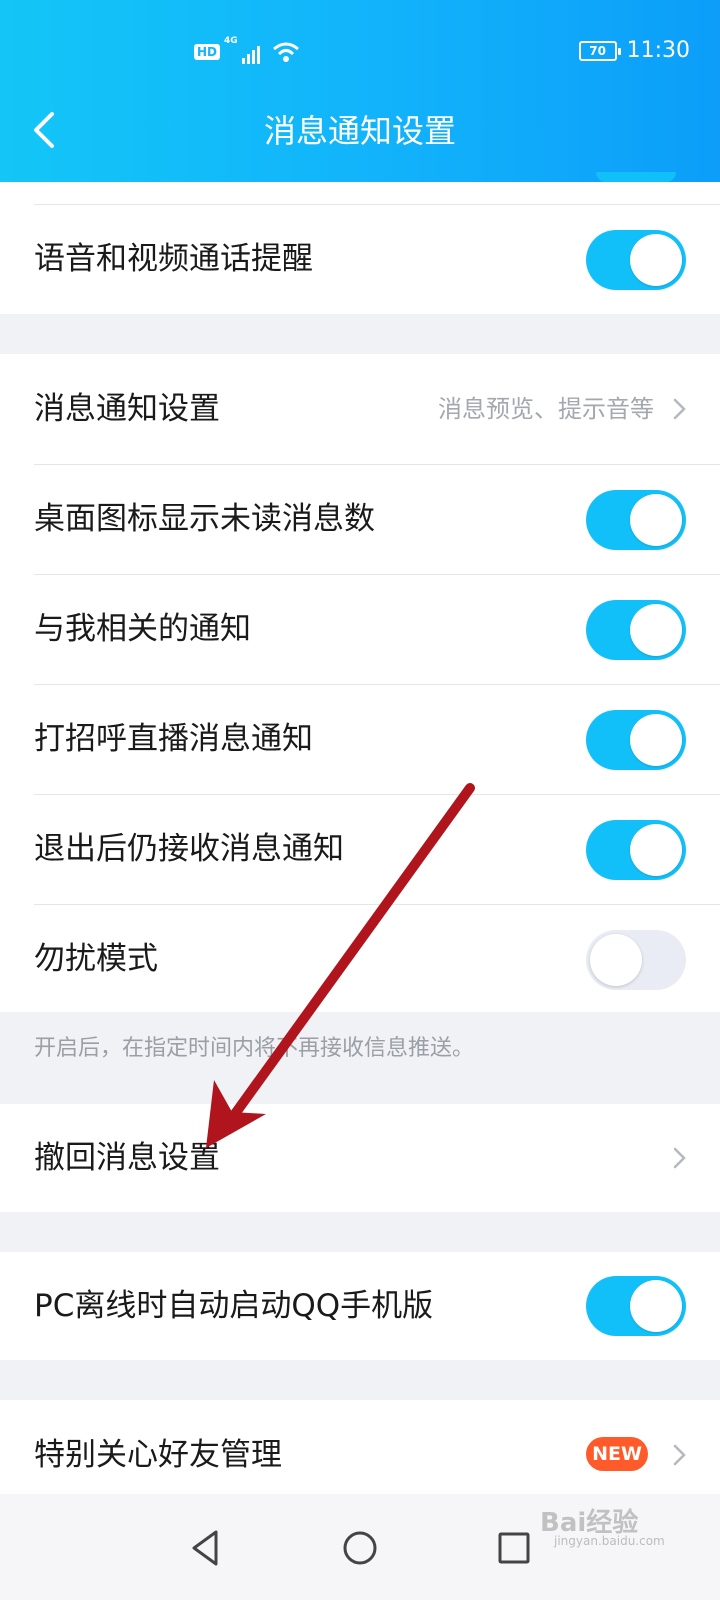 Image resolution: width=720 pixels, height=1600 pixels. What do you see at coordinates (207, 52) in the screenshot?
I see `hd-icon: HD` at bounding box center [207, 52].